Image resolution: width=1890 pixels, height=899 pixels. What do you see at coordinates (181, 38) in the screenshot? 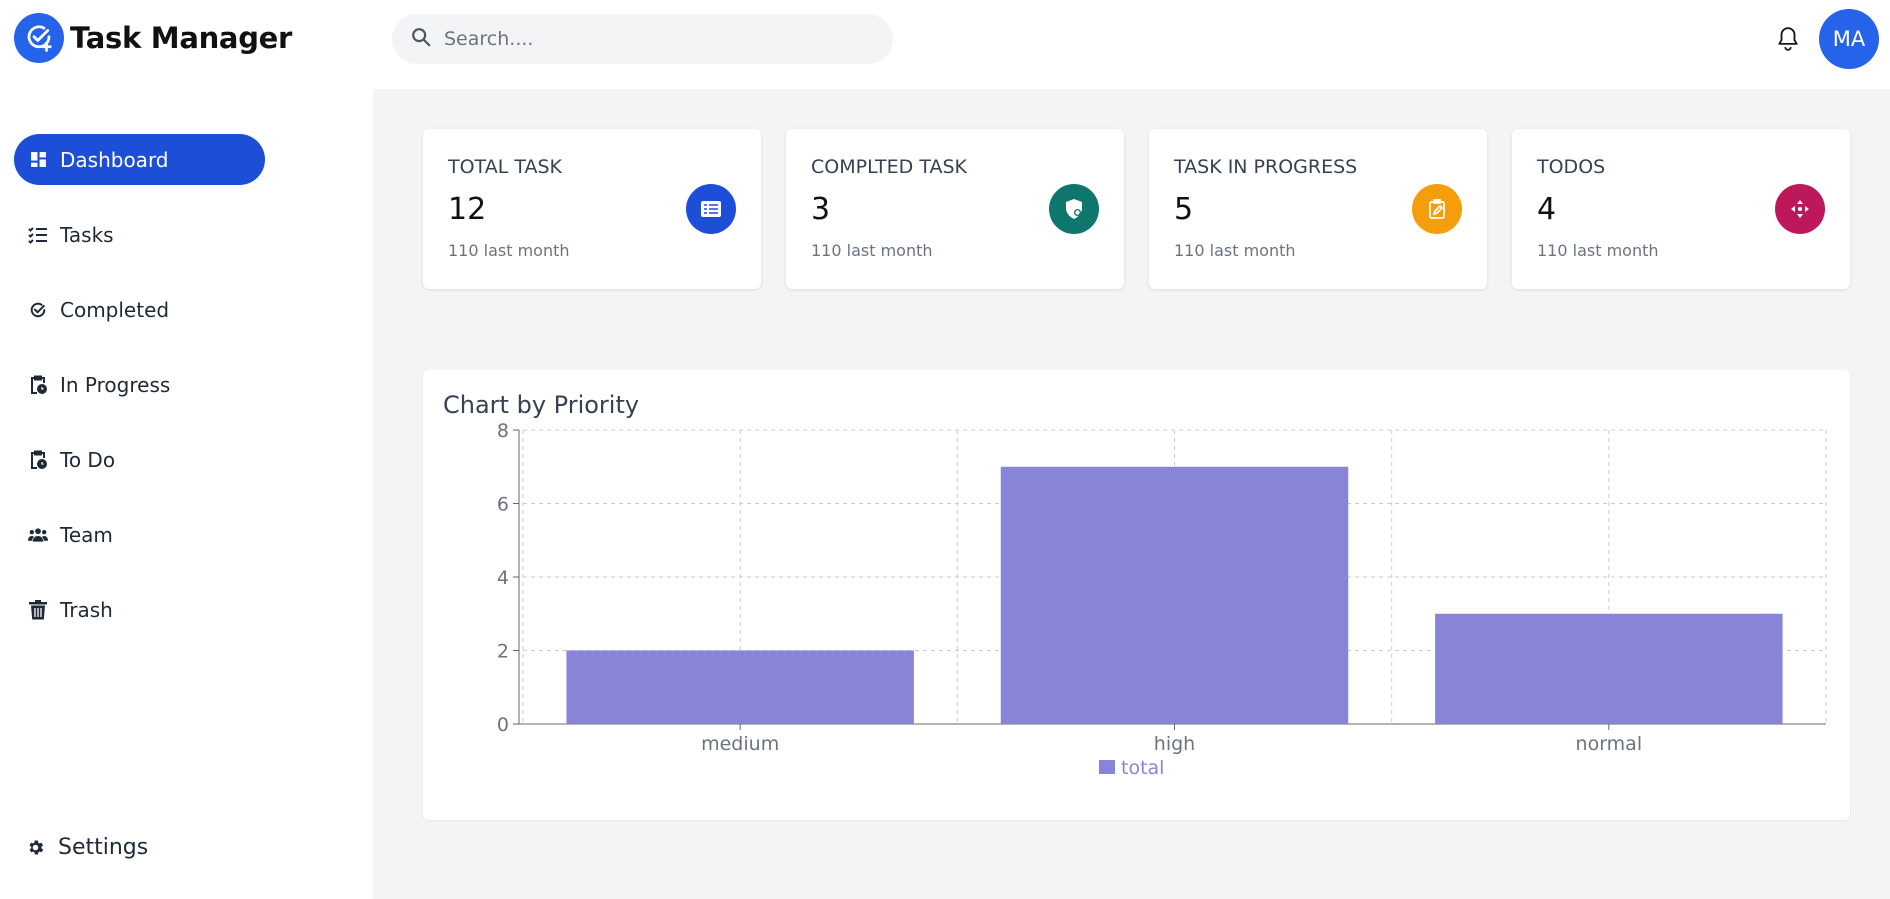
I see `app-title: Task Manager` at bounding box center [181, 38].